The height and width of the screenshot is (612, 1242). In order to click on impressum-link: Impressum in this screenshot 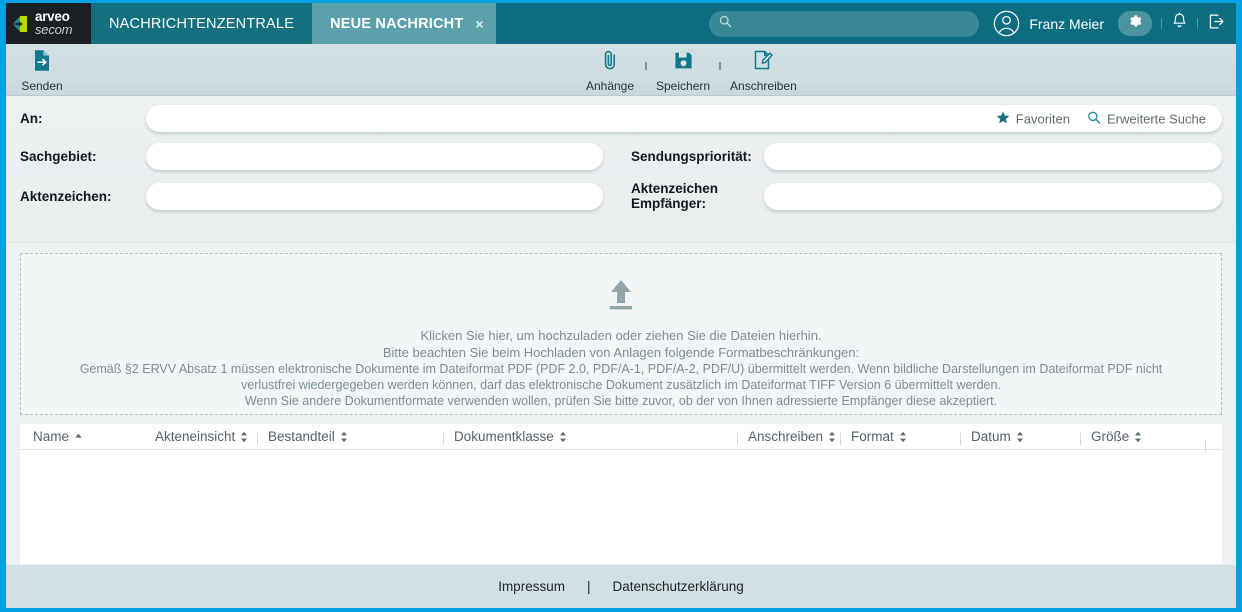, I will do `click(531, 586)`.